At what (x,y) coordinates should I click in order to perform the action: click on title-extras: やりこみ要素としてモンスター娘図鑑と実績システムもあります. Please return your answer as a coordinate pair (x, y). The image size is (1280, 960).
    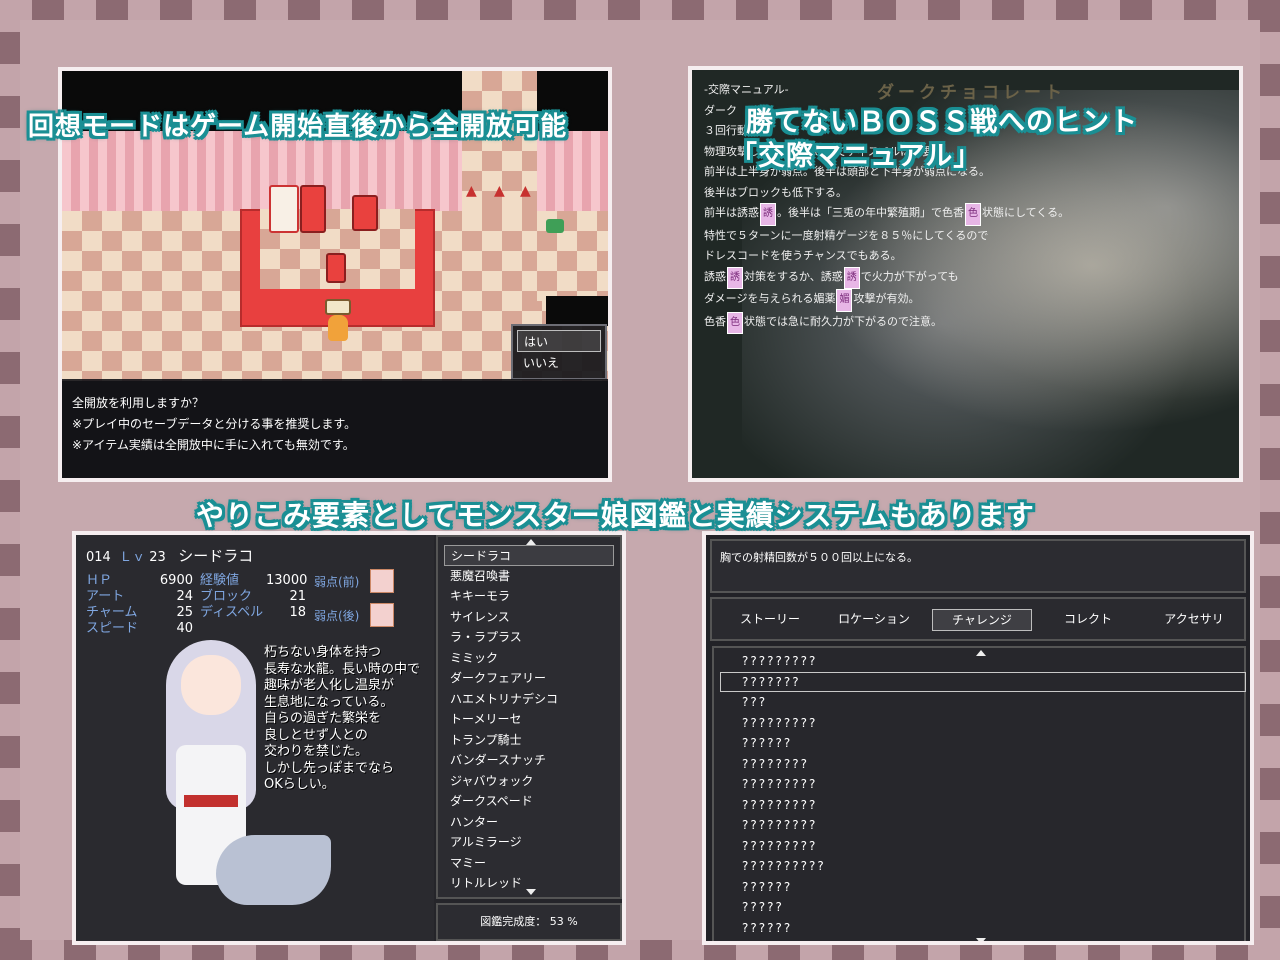
    Looking at the image, I should click on (615, 515).